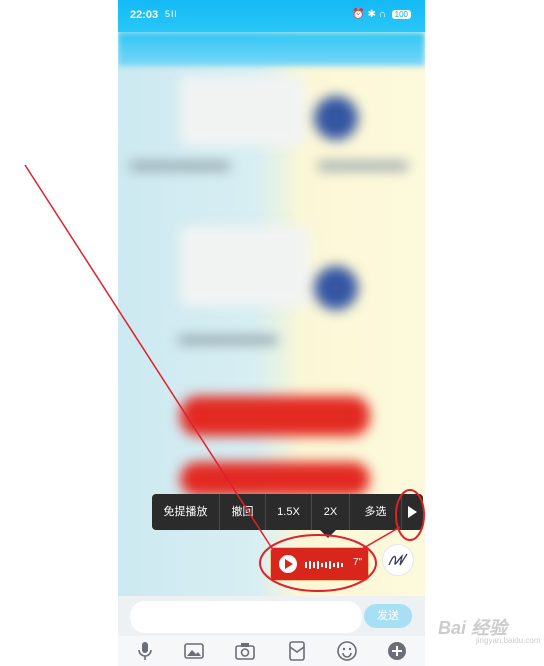 The width and height of the screenshot is (544, 666). I want to click on status-icons: ⏰ ✱ ∩ 100, so click(381, 14).